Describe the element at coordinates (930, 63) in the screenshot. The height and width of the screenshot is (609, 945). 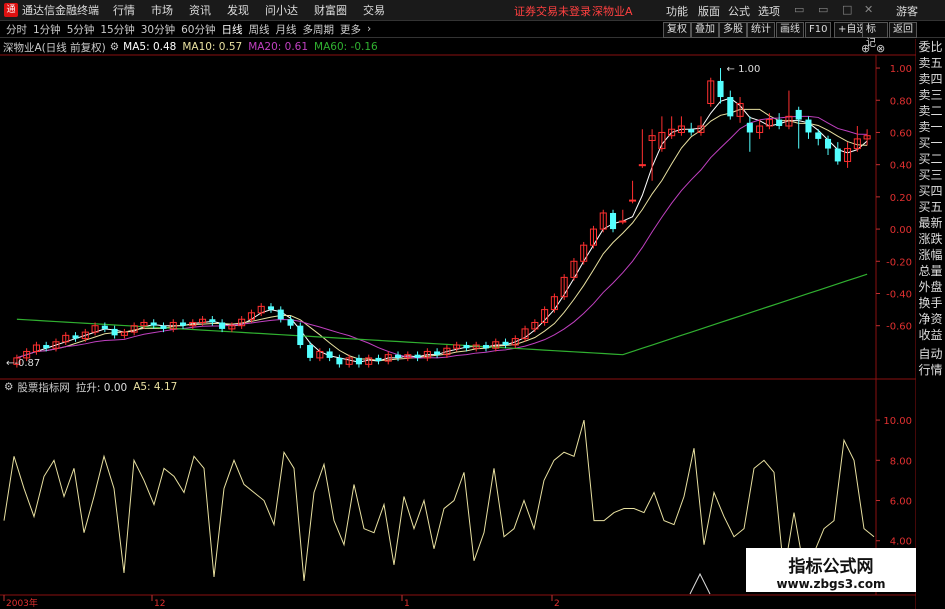
I see `side-panel-item-1: 卖五` at that location.